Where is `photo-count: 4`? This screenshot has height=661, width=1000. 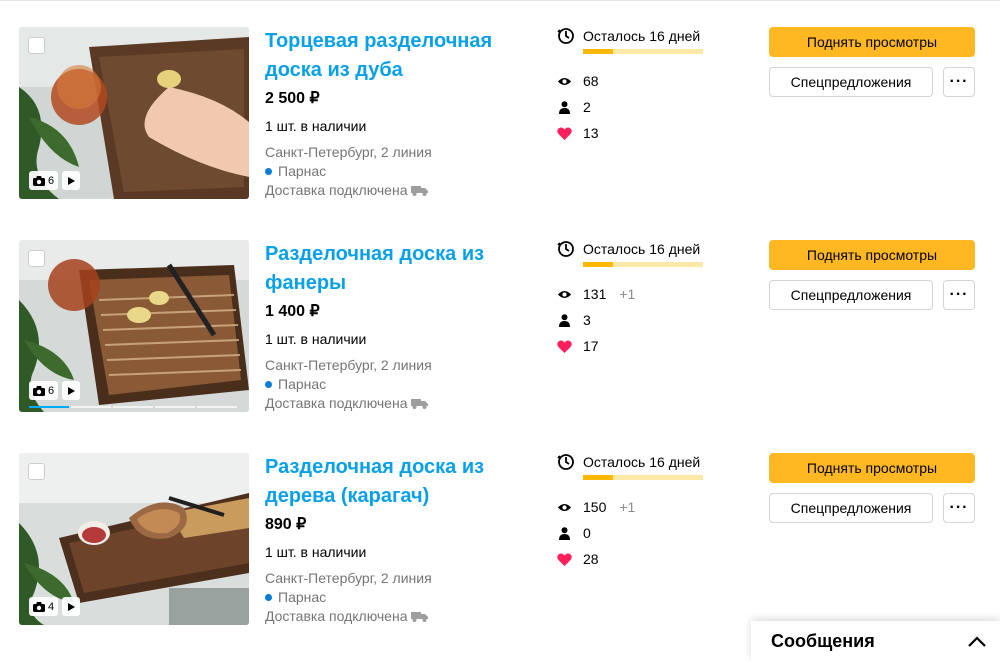 photo-count: 4 is located at coordinates (51, 606).